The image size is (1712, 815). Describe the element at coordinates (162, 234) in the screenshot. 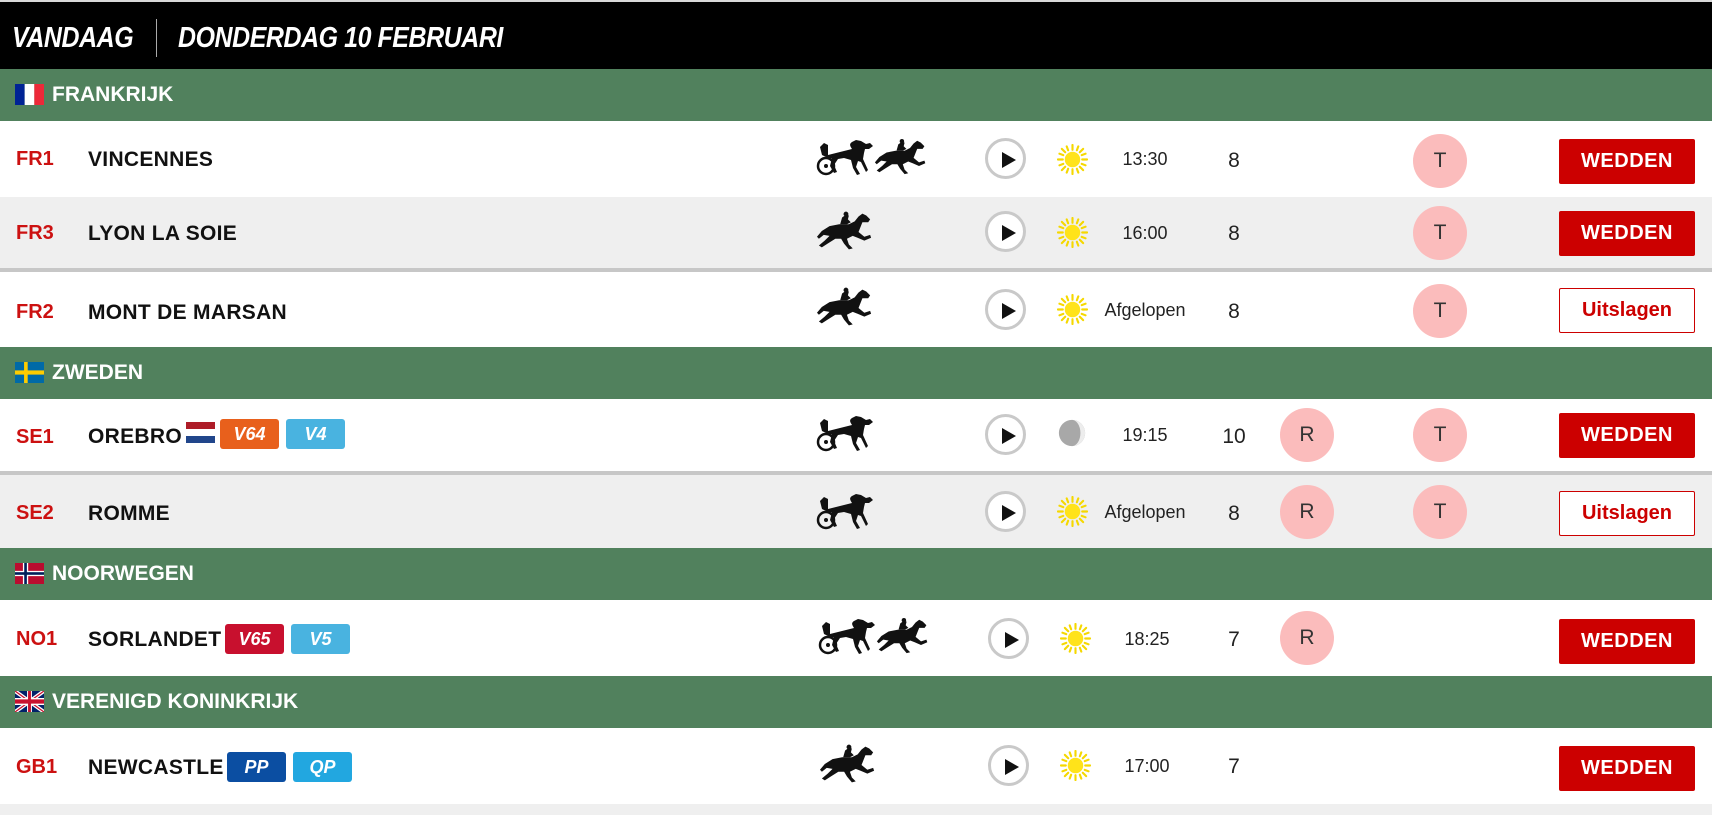

I see `track-name: LYON LA SOIE` at that location.